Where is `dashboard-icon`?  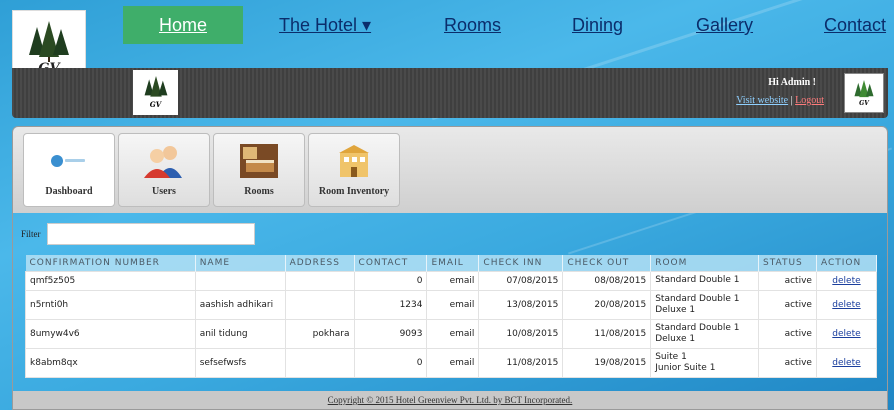
dashboard-icon is located at coordinates (69, 161).